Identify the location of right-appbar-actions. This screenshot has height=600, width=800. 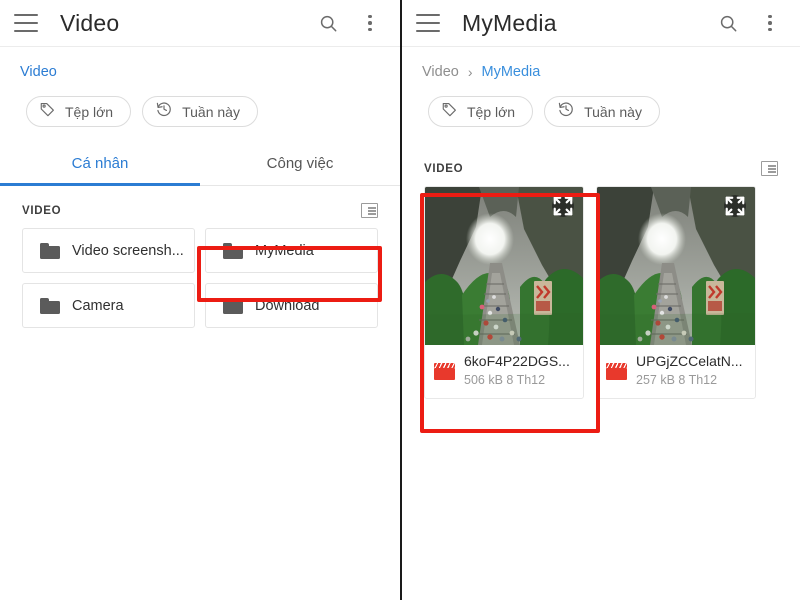
(751, 23).